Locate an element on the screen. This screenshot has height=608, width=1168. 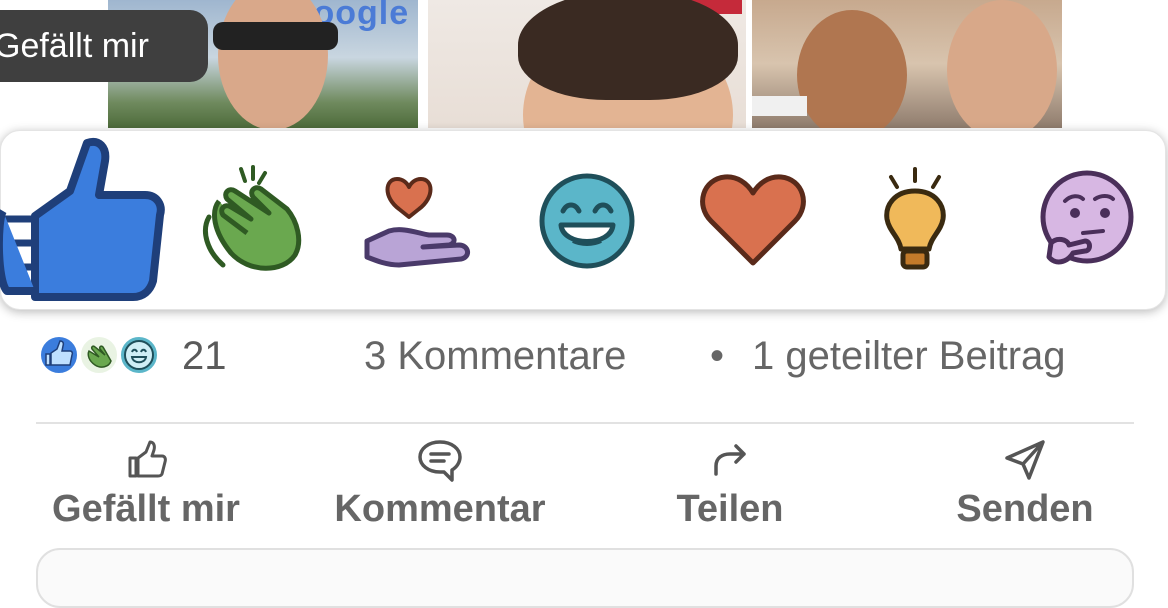
clapping-hands-icon is located at coordinates (252, 218).